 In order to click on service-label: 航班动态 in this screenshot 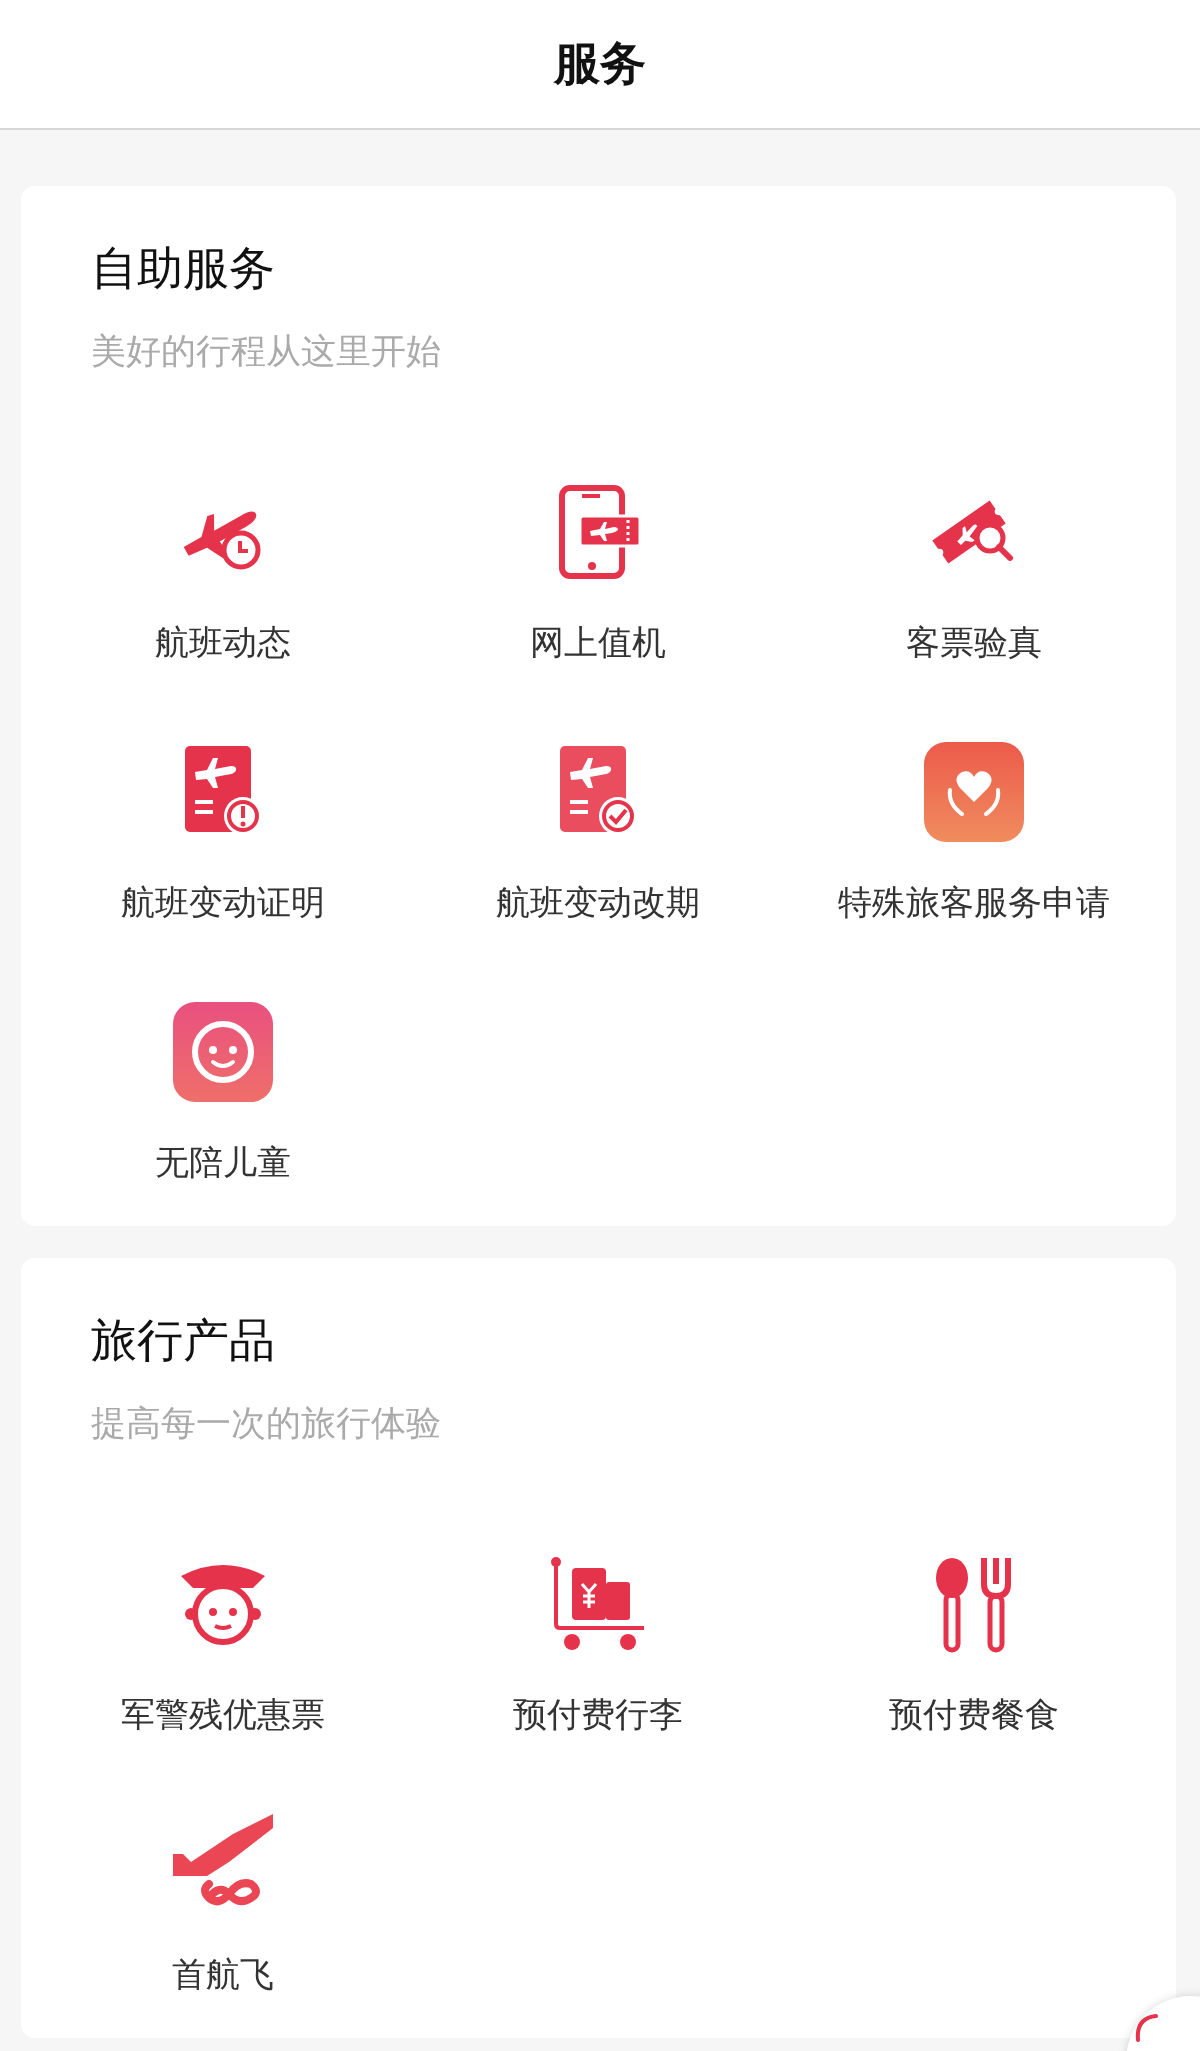, I will do `click(222, 642)`.